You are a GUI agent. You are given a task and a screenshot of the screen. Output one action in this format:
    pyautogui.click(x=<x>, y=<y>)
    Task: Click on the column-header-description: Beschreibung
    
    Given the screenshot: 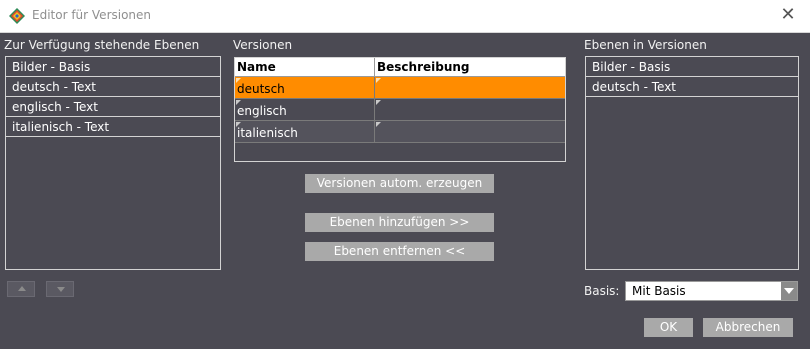 What is the action you would take?
    pyautogui.click(x=470, y=67)
    